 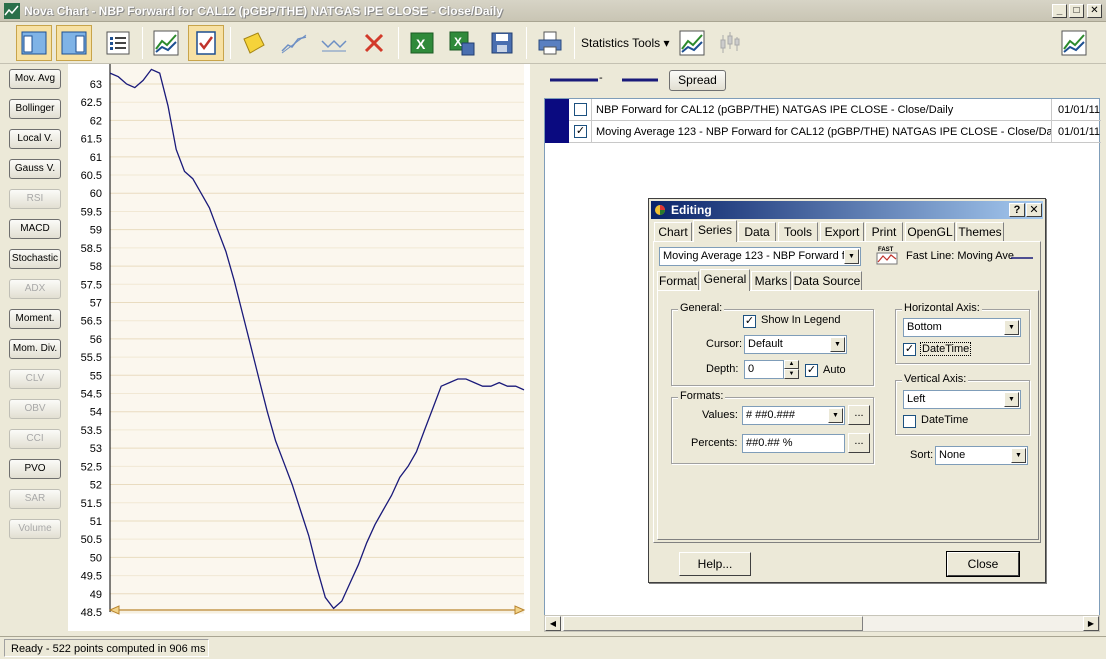 What do you see at coordinates (1059, 11) in the screenshot?
I see `minimize-button: _` at bounding box center [1059, 11].